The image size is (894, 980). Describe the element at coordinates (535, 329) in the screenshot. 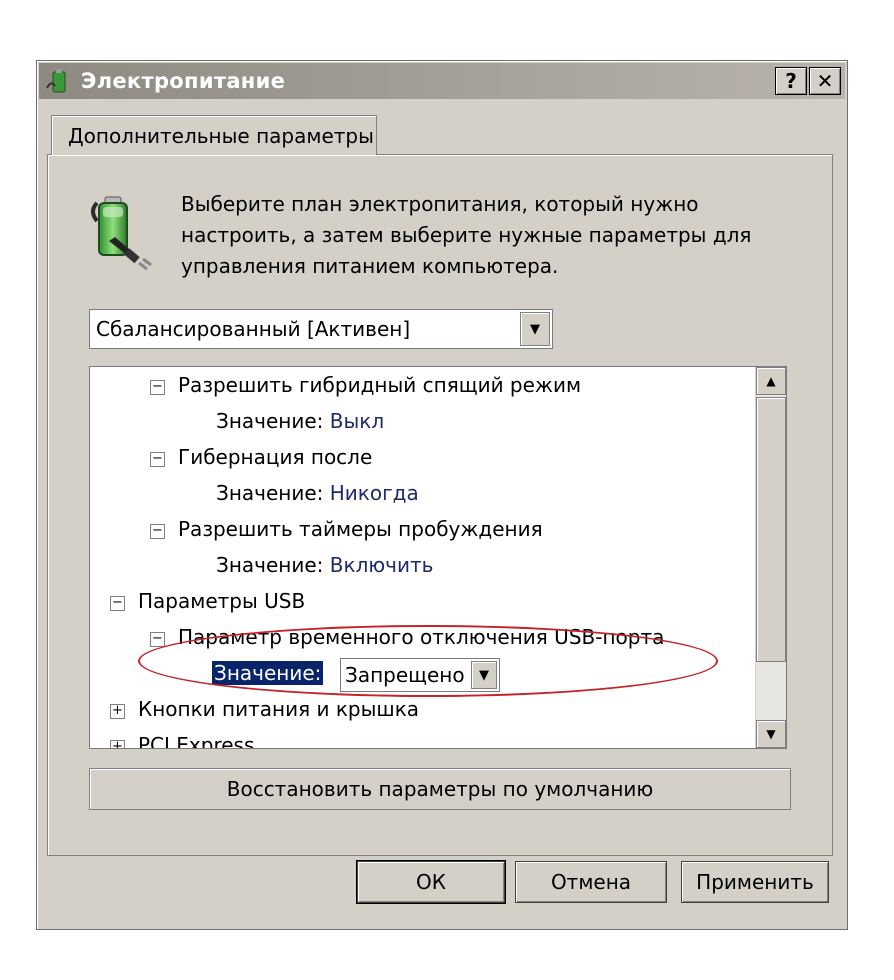

I see `chevron-down-icon: ▼` at that location.